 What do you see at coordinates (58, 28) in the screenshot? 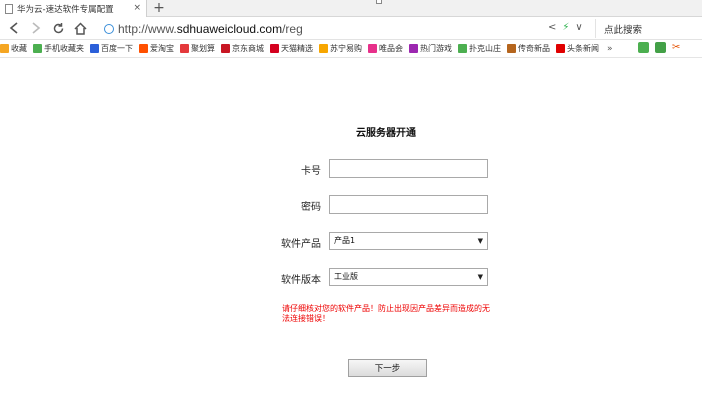
I see `refresh-icon` at bounding box center [58, 28].